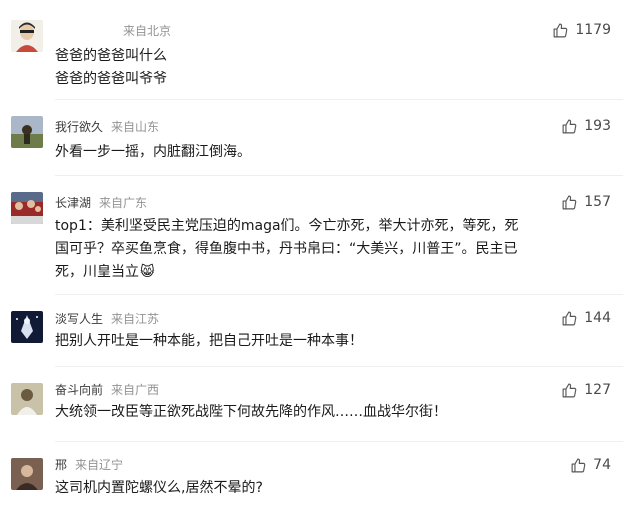 The image size is (623, 509). Describe the element at coordinates (590, 465) in the screenshot. I see `like-button: 74` at that location.